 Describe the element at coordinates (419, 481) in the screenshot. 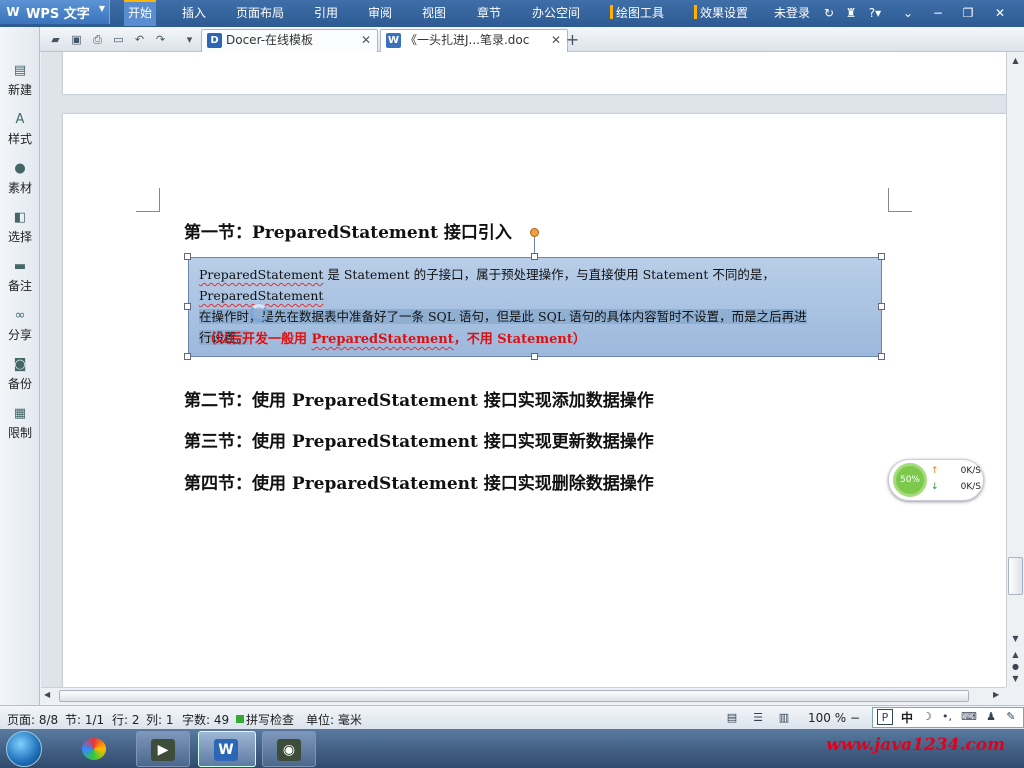

I see `heading-section-4: 第四节：使用 PreparedStatement 接口实现删除数据操作` at that location.